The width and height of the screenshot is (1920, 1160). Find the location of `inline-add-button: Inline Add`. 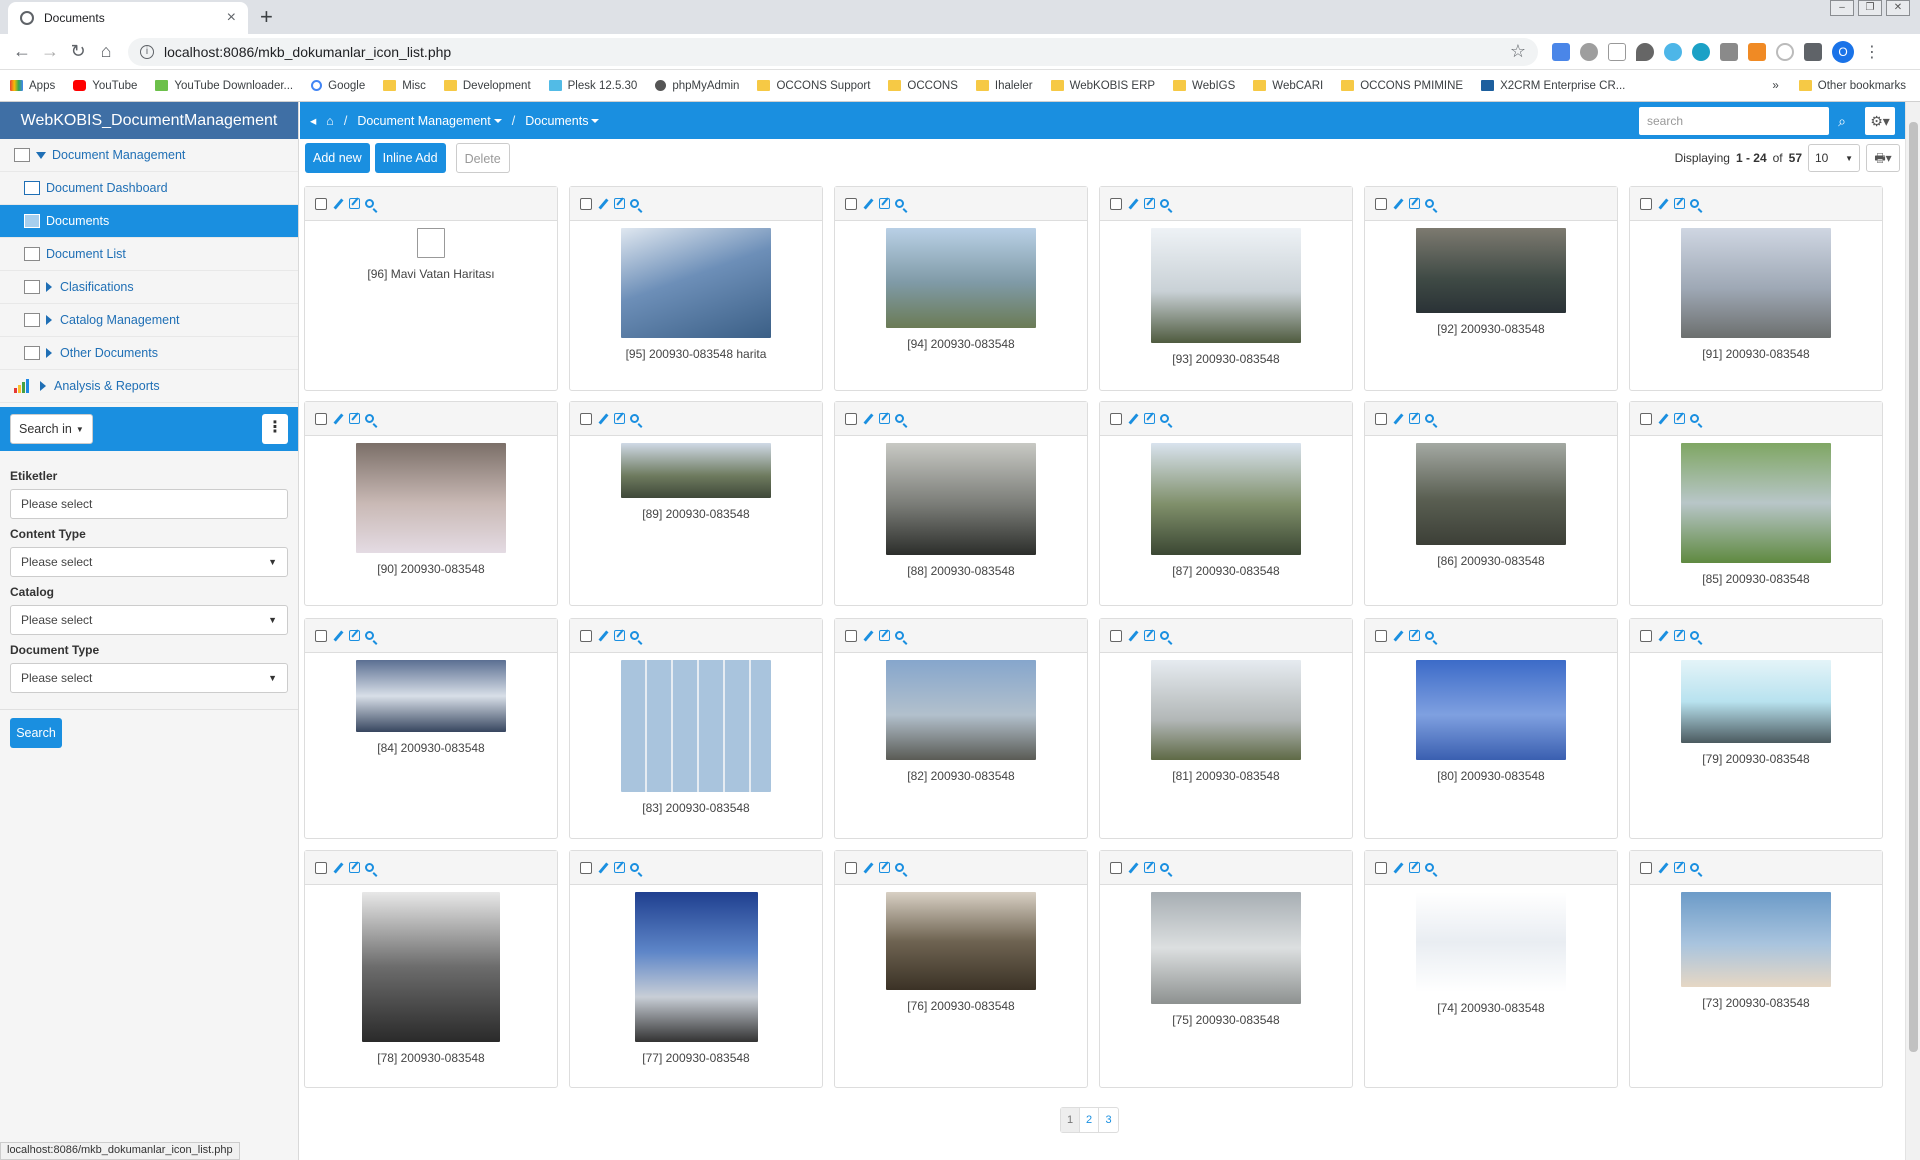

inline-add-button: Inline Add is located at coordinates (410, 158).